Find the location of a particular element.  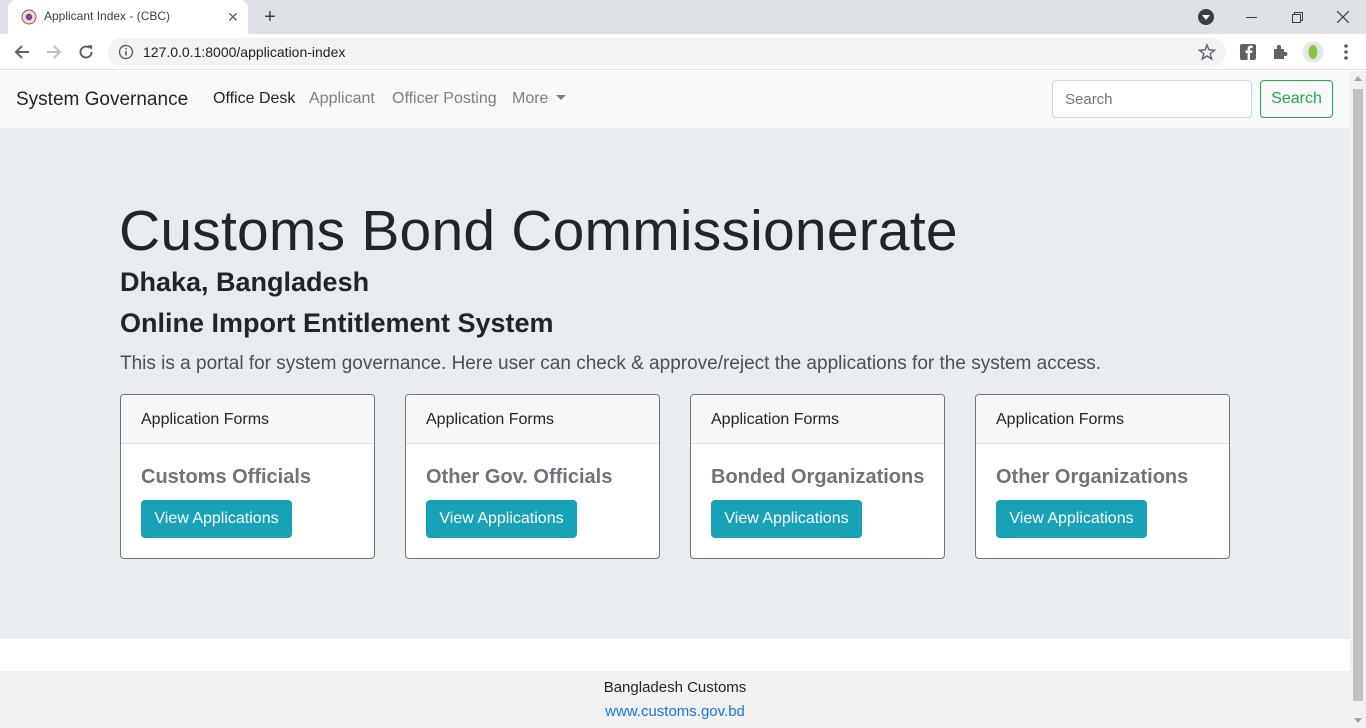

caret-down-icon is located at coordinates (561, 97).